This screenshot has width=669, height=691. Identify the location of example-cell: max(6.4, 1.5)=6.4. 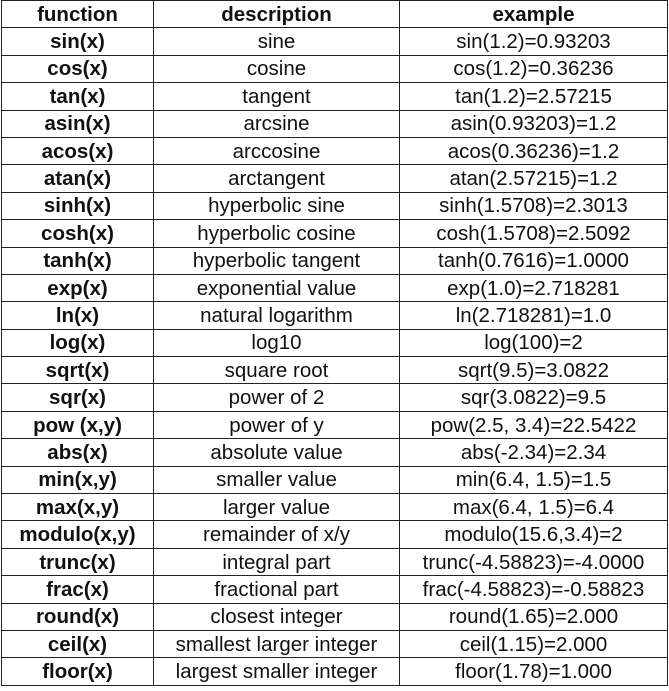
(533, 507).